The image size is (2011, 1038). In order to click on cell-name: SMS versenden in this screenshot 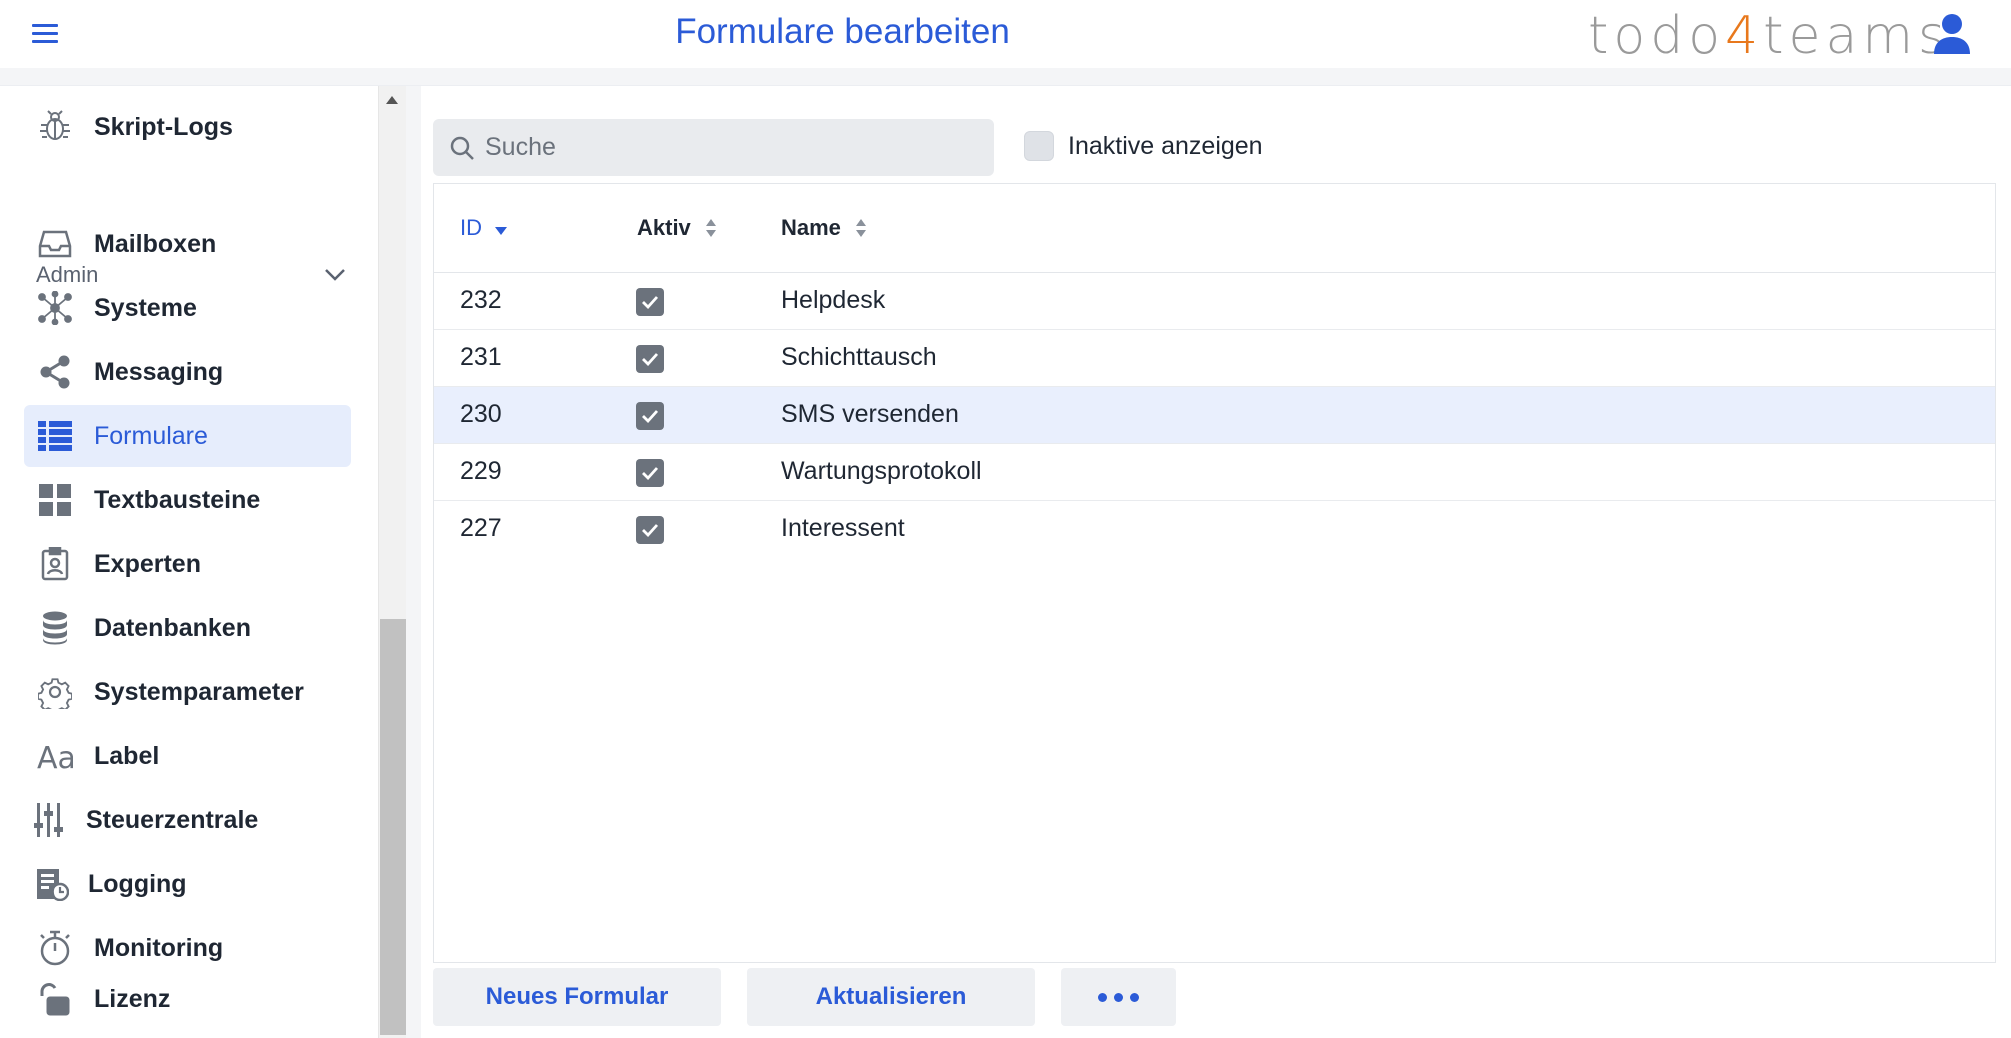, I will do `click(870, 414)`.